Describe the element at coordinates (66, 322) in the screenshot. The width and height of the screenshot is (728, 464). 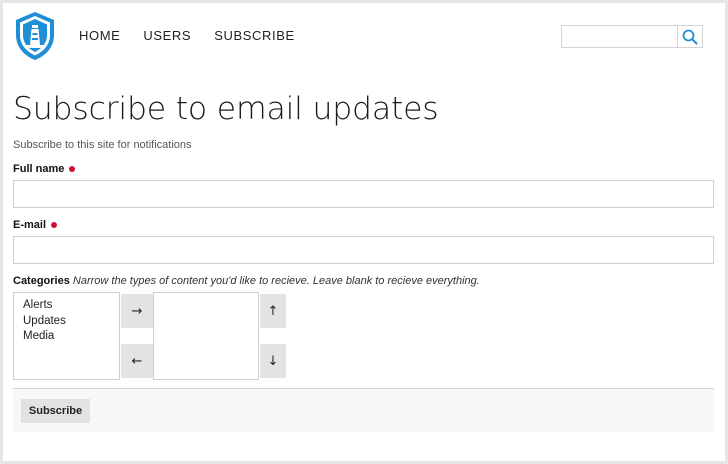
I see `category-option-updates: Updates` at that location.